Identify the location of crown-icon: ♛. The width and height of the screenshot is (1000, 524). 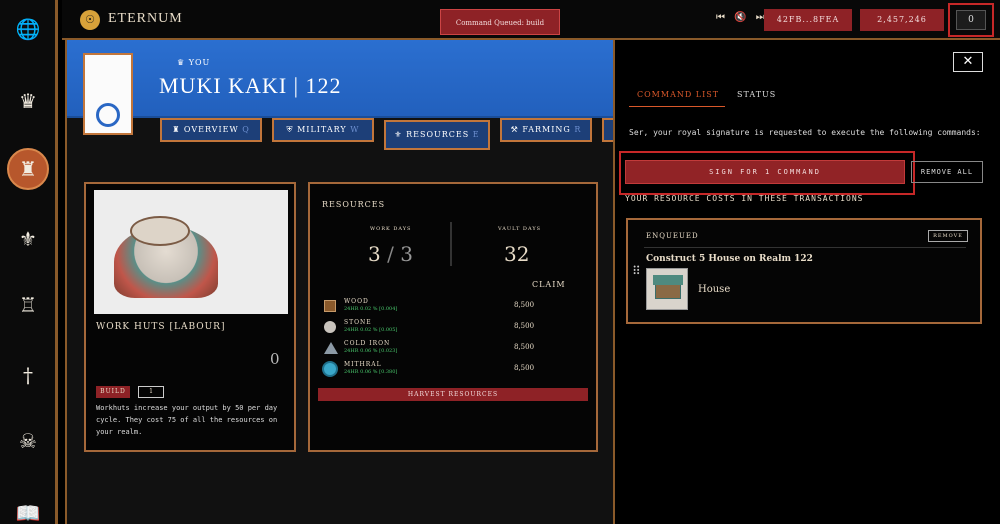
(28, 101).